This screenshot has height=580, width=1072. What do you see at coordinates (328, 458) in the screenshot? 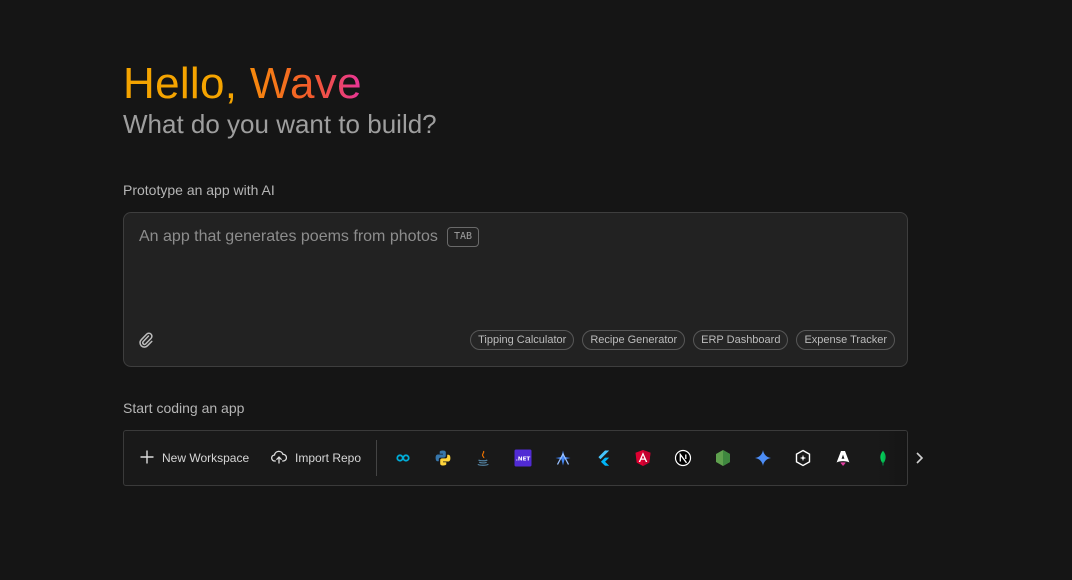
I see `import-repo-label: Import Repo` at bounding box center [328, 458].